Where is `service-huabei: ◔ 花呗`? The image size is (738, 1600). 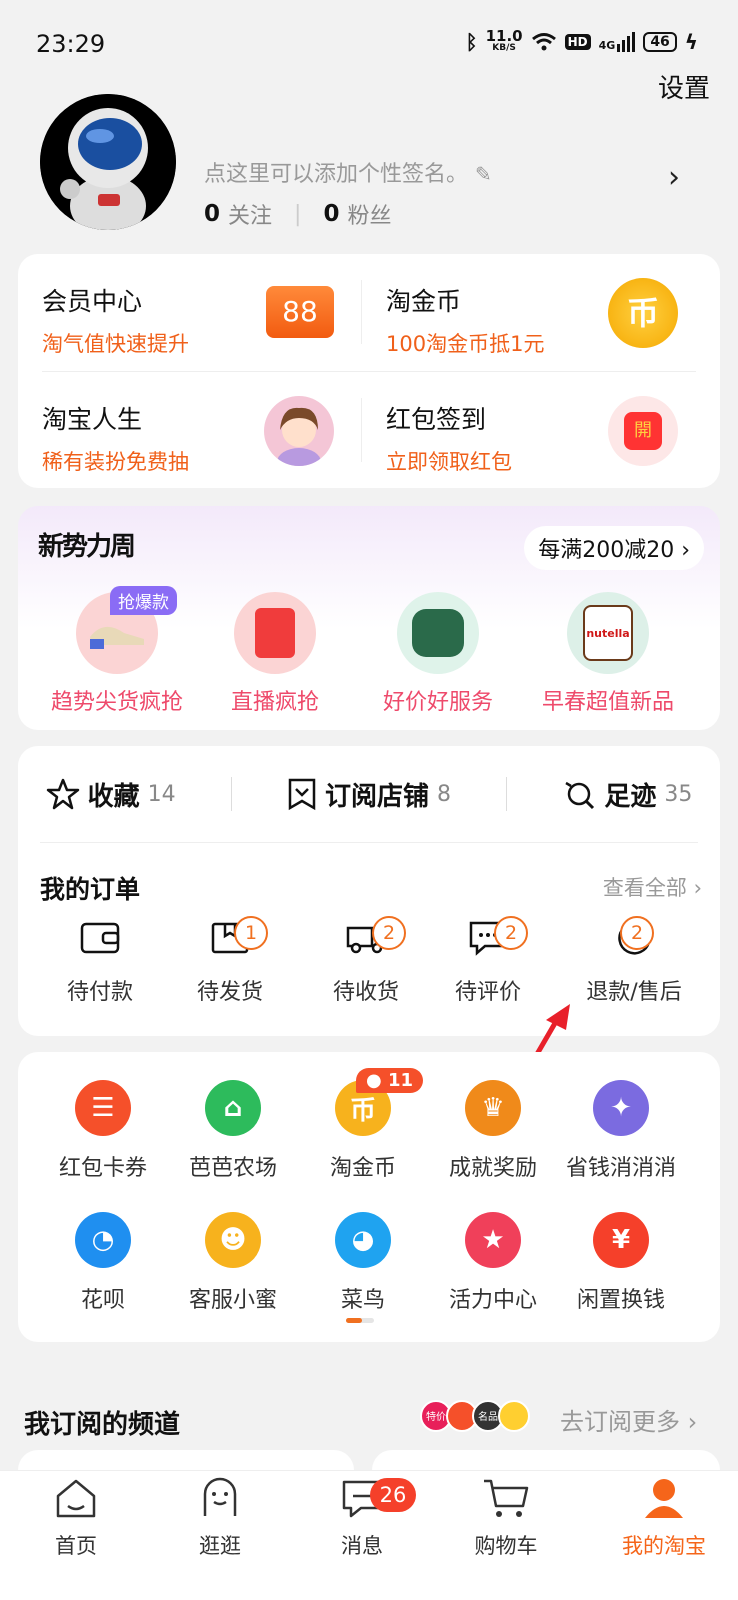
service-huabei: ◔ 花呗 is located at coordinates (103, 1263).